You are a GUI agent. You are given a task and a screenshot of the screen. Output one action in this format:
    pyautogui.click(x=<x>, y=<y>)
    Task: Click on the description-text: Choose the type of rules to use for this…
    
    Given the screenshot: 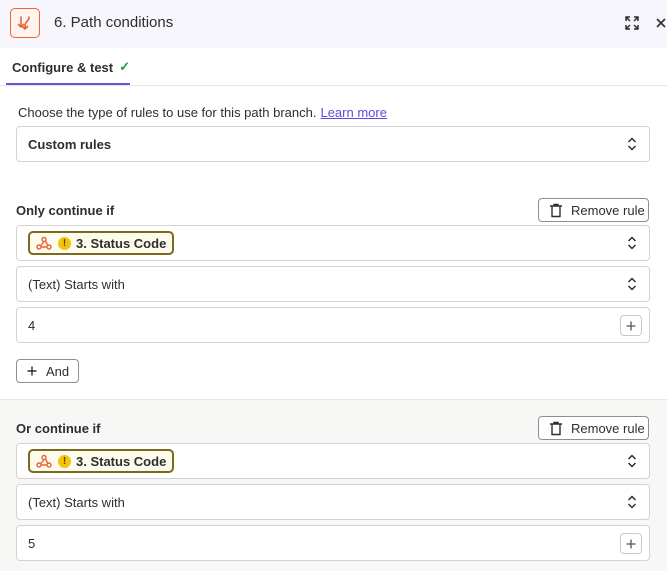 What is the action you would take?
    pyautogui.click(x=167, y=112)
    